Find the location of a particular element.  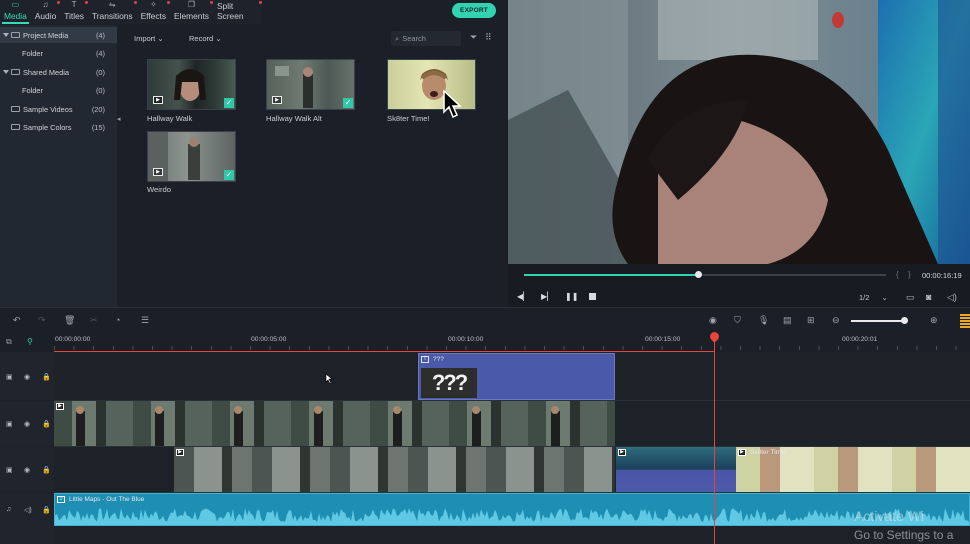

media-thumbnail-hallway-walk: ▶ ✓ is located at coordinates (191, 84).